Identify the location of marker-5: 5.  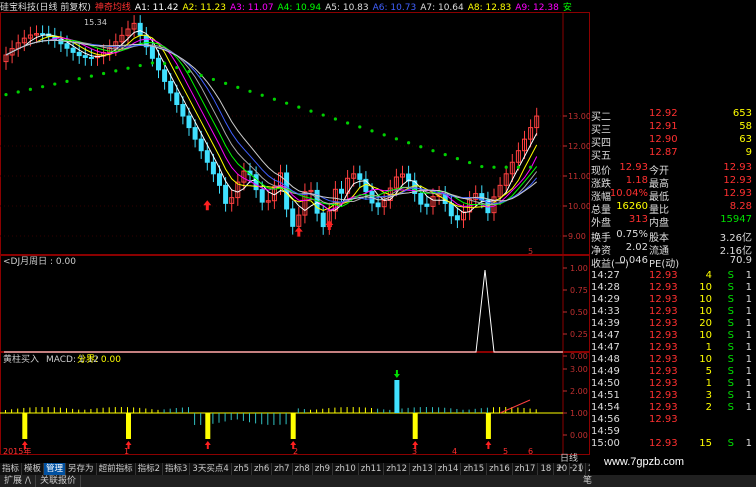
(530, 251).